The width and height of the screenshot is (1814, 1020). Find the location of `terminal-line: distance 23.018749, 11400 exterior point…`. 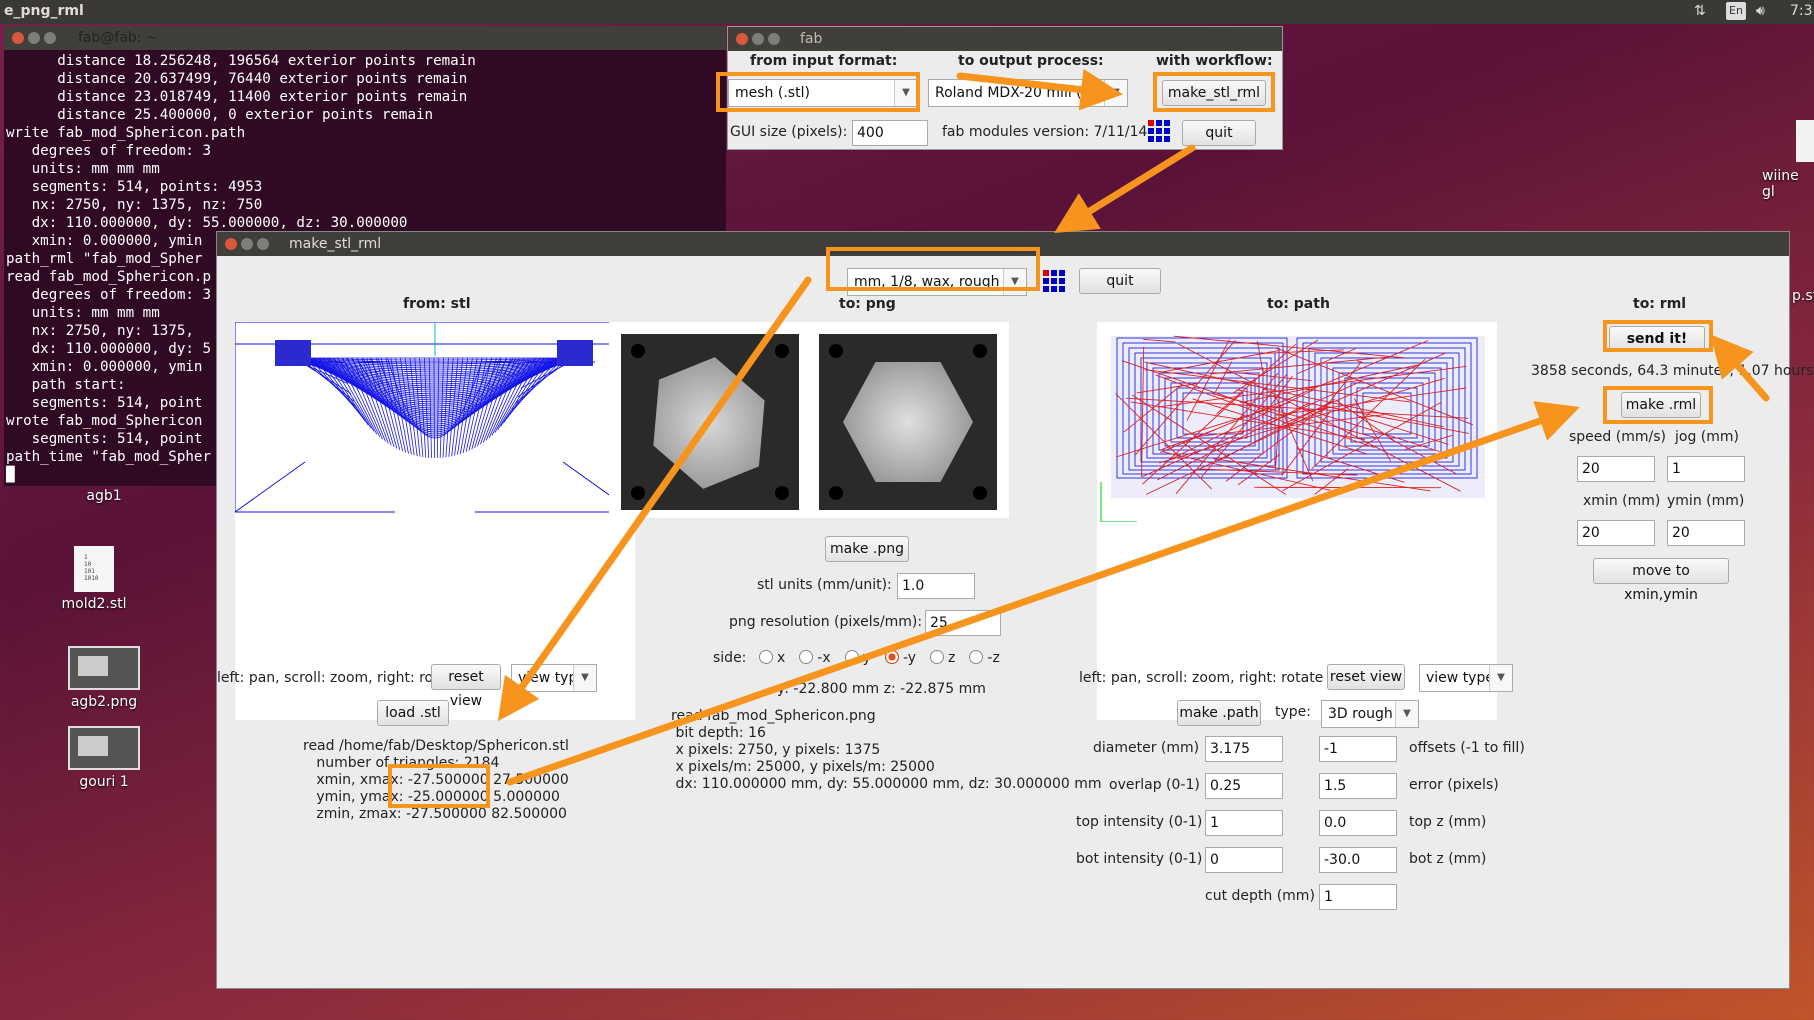

terminal-line: distance 23.018749, 11400 exterior point… is located at coordinates (237, 97).